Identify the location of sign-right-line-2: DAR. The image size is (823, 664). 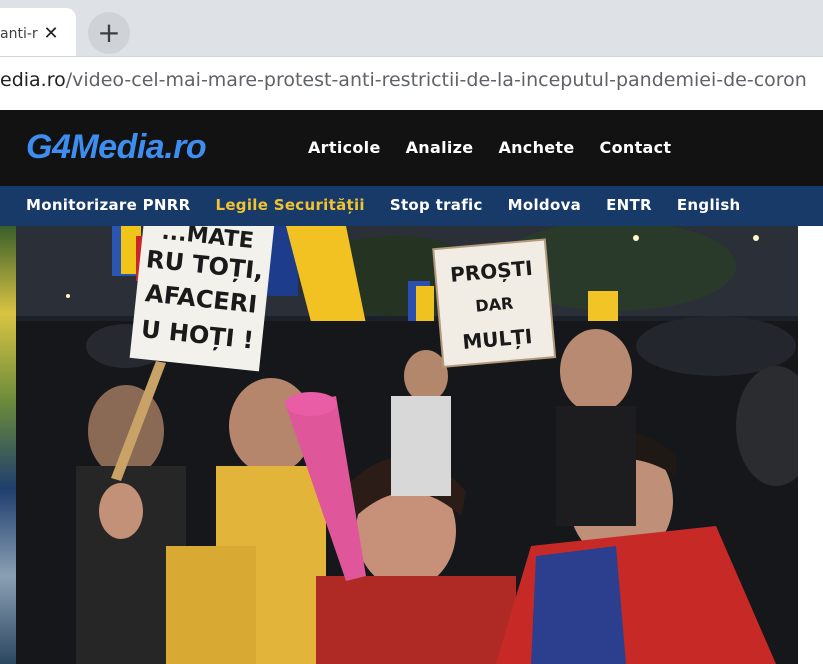
(494, 305).